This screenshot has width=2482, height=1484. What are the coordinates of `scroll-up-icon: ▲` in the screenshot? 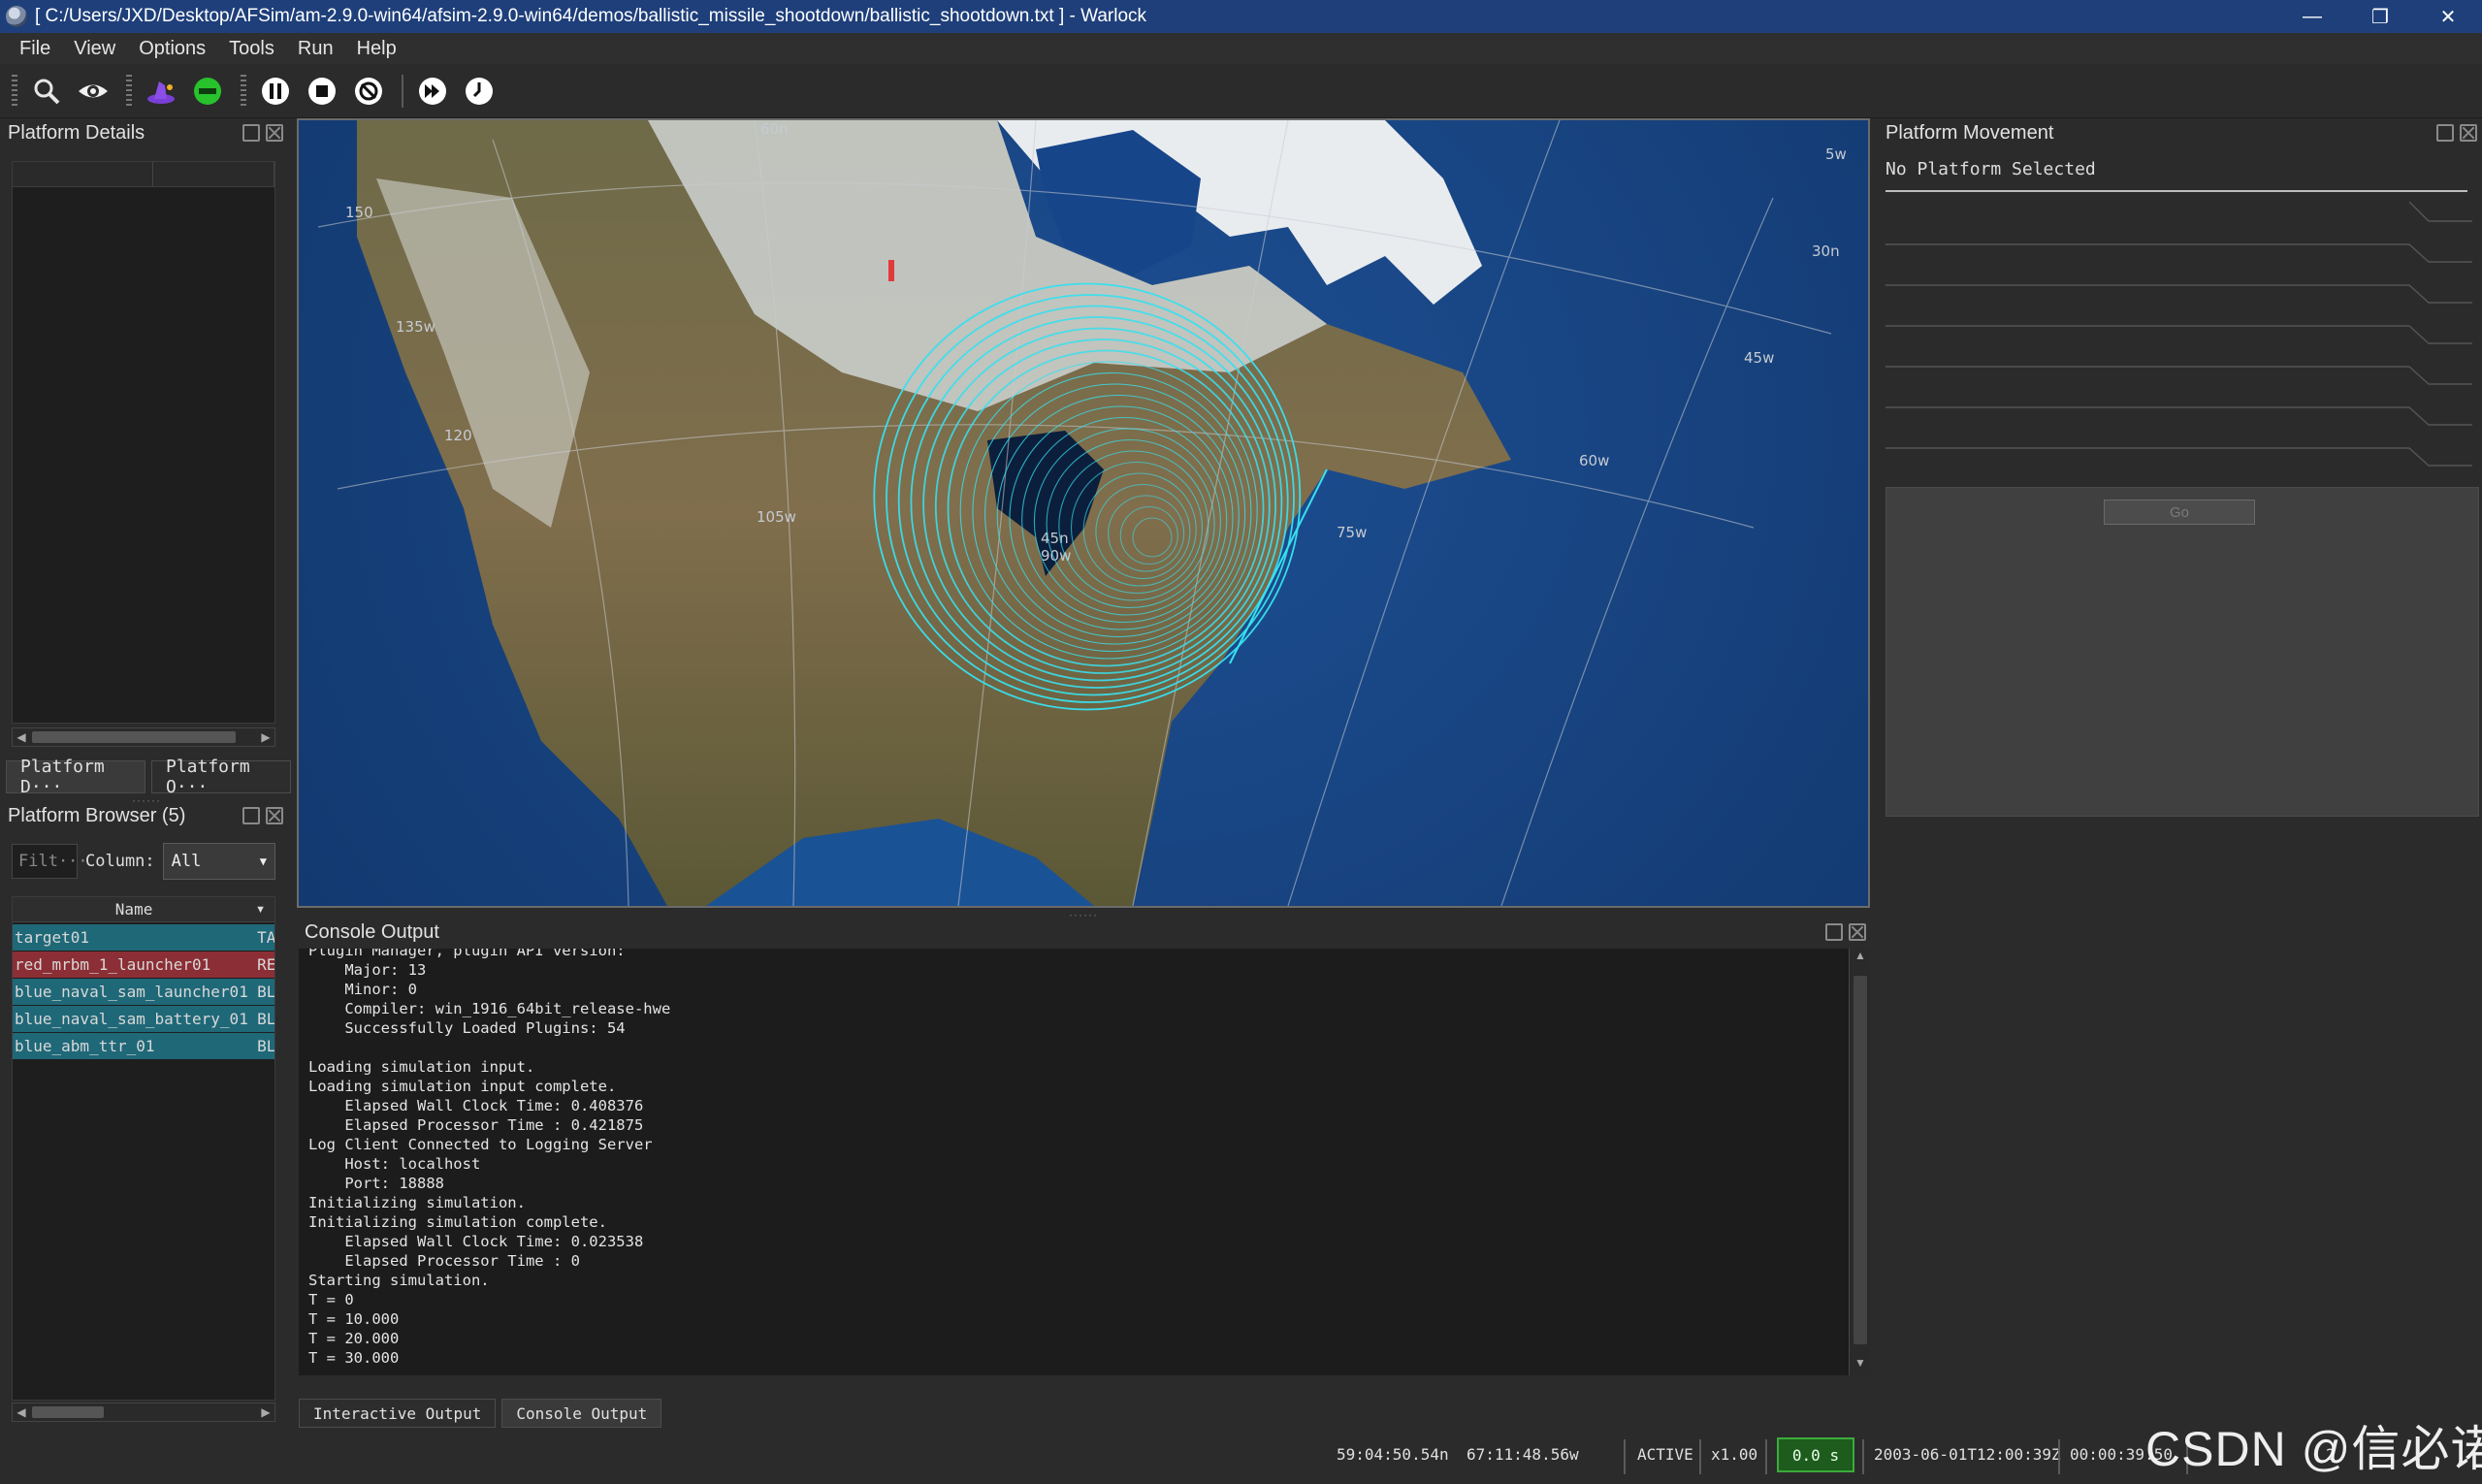 It's located at (1860, 958).